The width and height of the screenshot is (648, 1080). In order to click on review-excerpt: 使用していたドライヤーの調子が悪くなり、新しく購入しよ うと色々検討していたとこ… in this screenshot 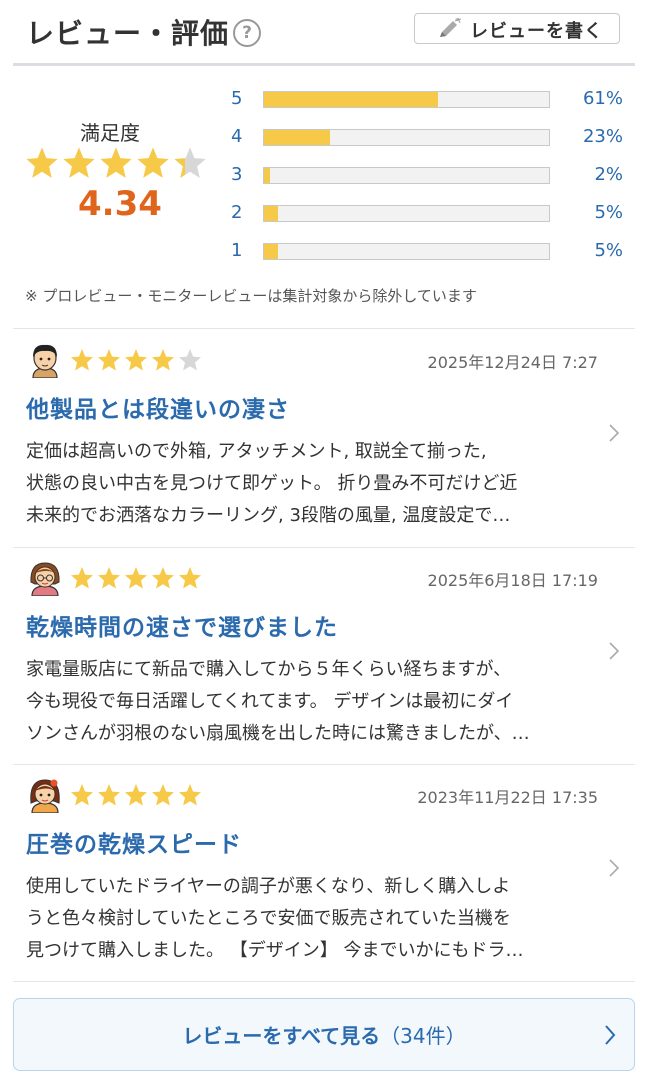, I will do `click(311, 919)`.